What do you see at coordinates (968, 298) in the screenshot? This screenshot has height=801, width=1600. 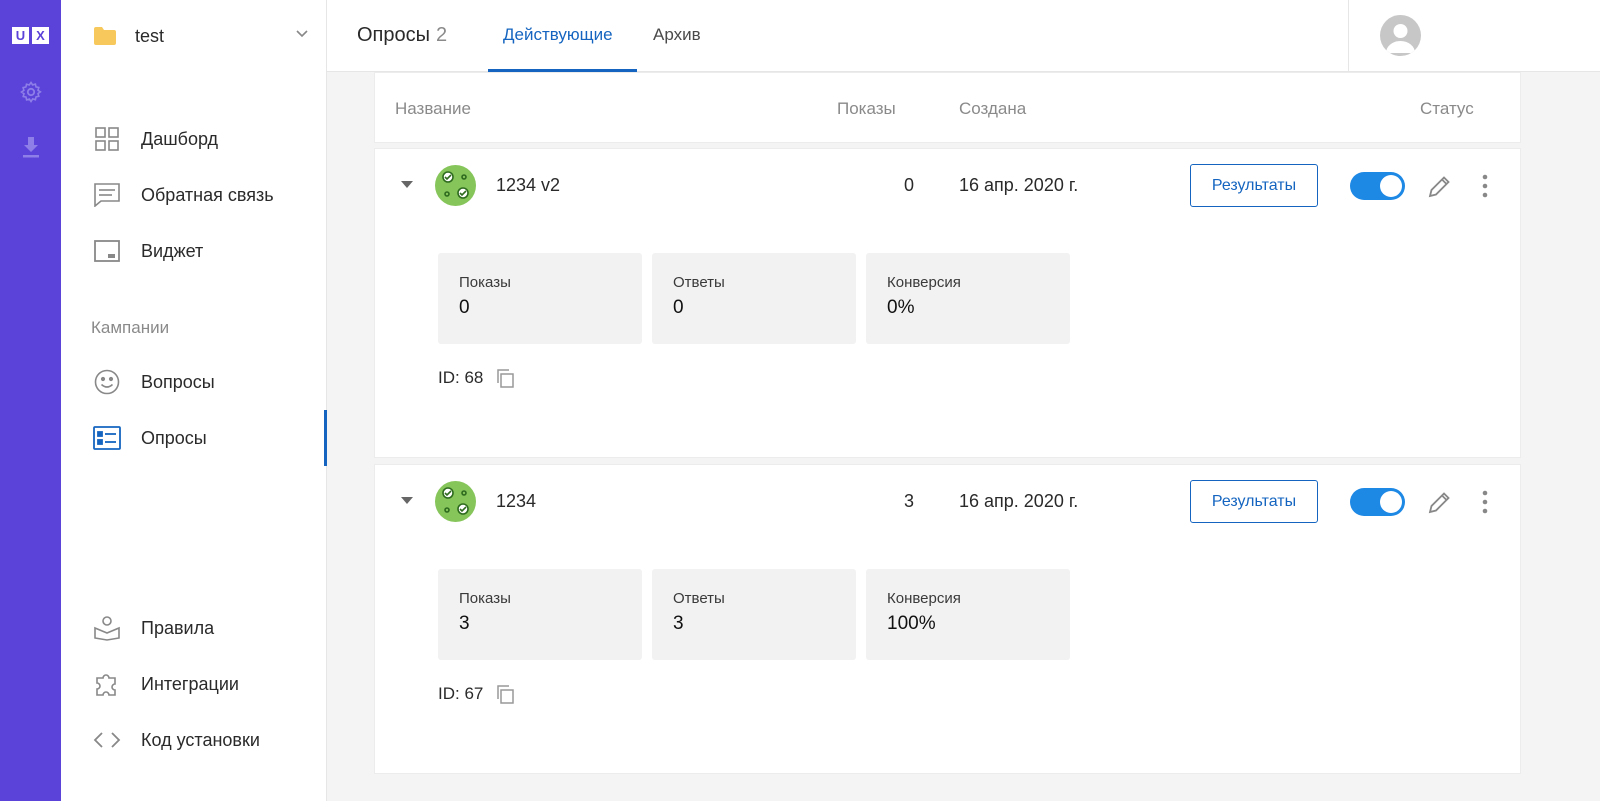 I see `stat-conversion: Конверсия 0%` at bounding box center [968, 298].